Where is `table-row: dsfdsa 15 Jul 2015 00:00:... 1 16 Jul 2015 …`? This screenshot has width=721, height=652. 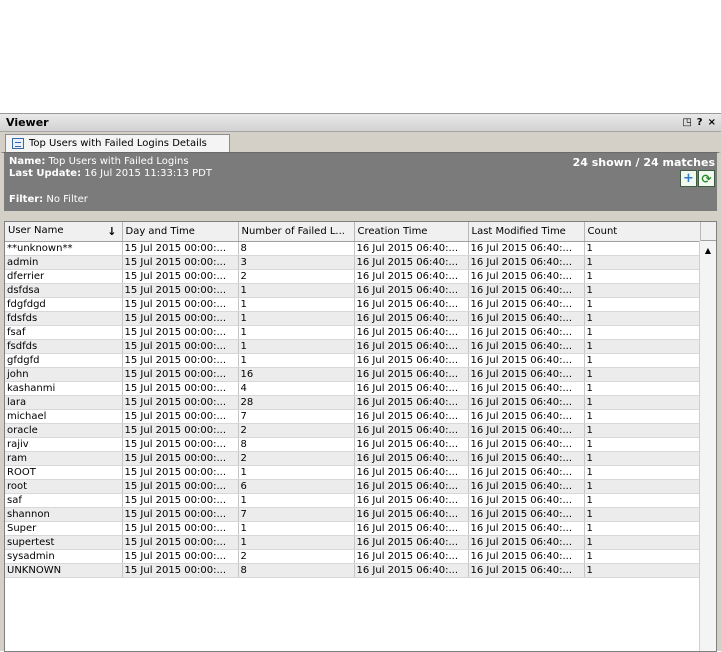
table-row: dsfdsa 15 Jul 2015 00:00:... 1 16 Jul 2015 … is located at coordinates (353, 290).